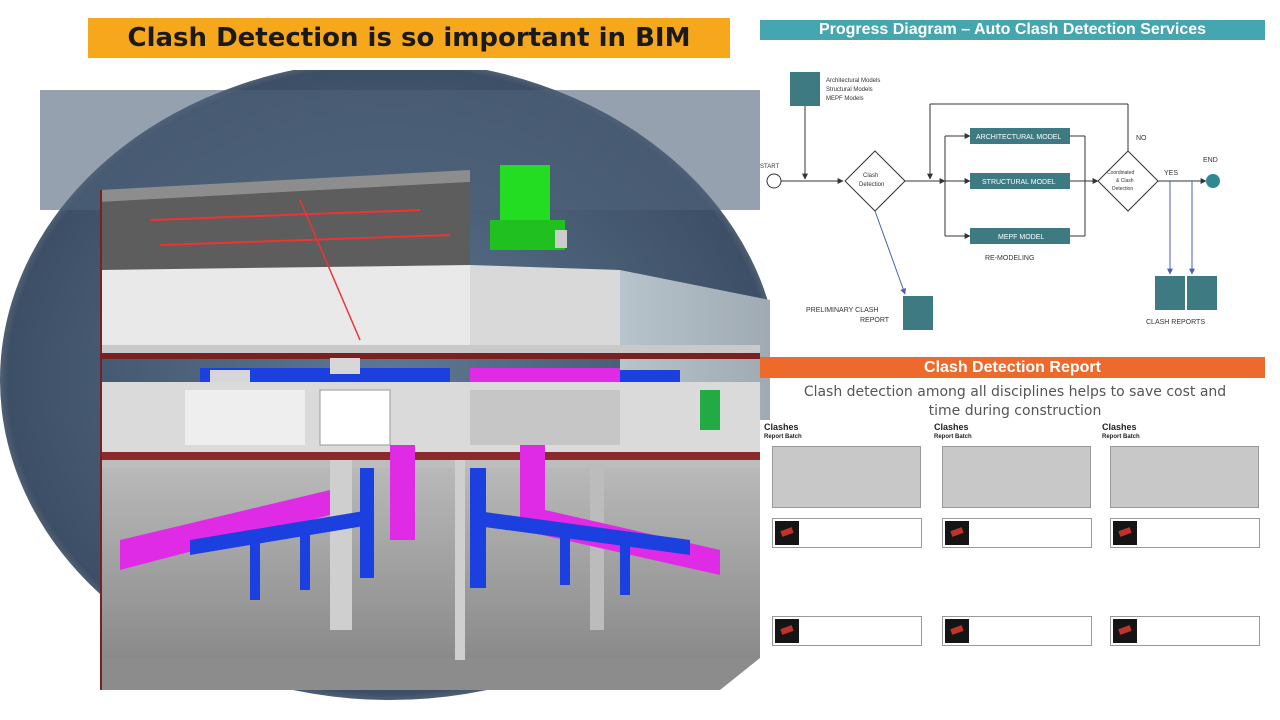  What do you see at coordinates (1015, 411) in the screenshot?
I see `clash-note-line-2: time during construction` at bounding box center [1015, 411].